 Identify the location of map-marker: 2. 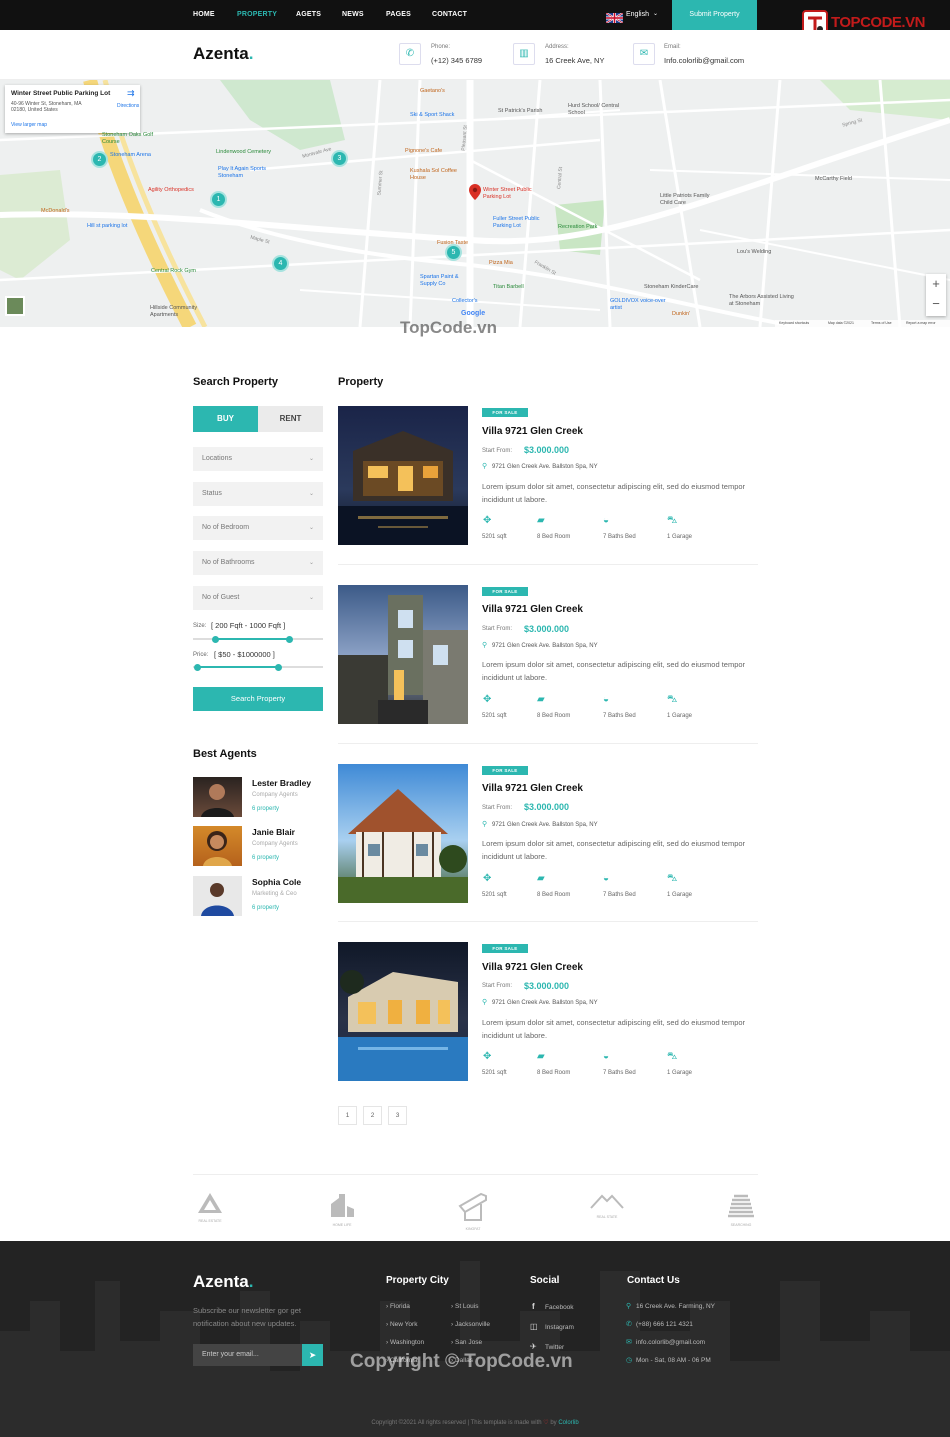
(99, 159).